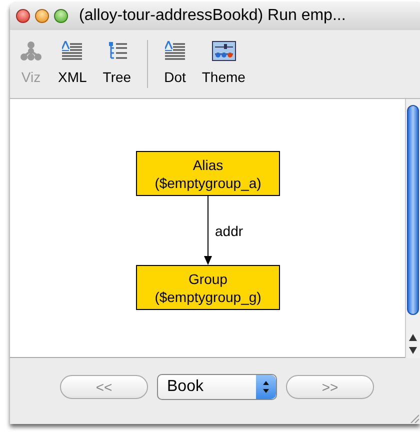 The width and height of the screenshot is (420, 432). What do you see at coordinates (116, 50) in the screenshot?
I see `tree-list-icon` at bounding box center [116, 50].